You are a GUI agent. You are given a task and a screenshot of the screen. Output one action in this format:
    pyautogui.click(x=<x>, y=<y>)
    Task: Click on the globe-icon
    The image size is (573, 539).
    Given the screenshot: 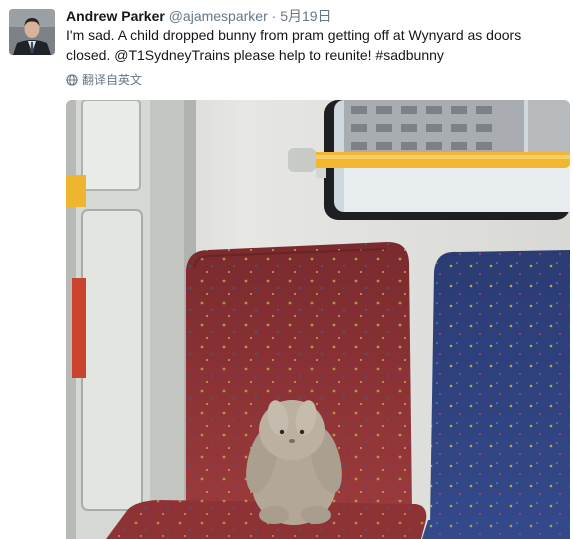 What is the action you would take?
    pyautogui.click(x=72, y=80)
    